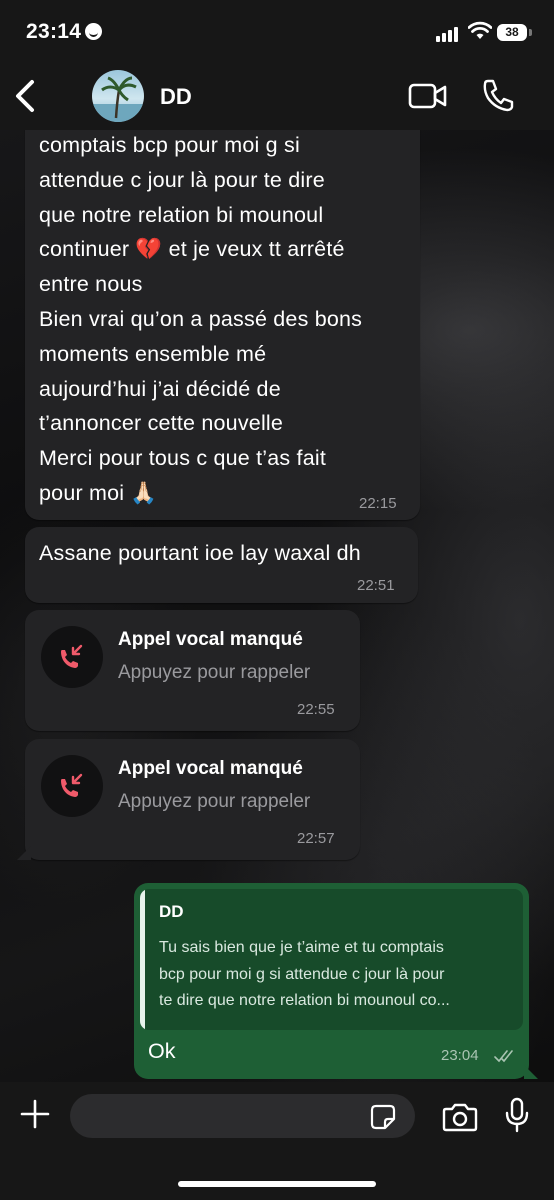  What do you see at coordinates (169, 145) in the screenshot?
I see `message-line: comptais bcp pour moi g si` at bounding box center [169, 145].